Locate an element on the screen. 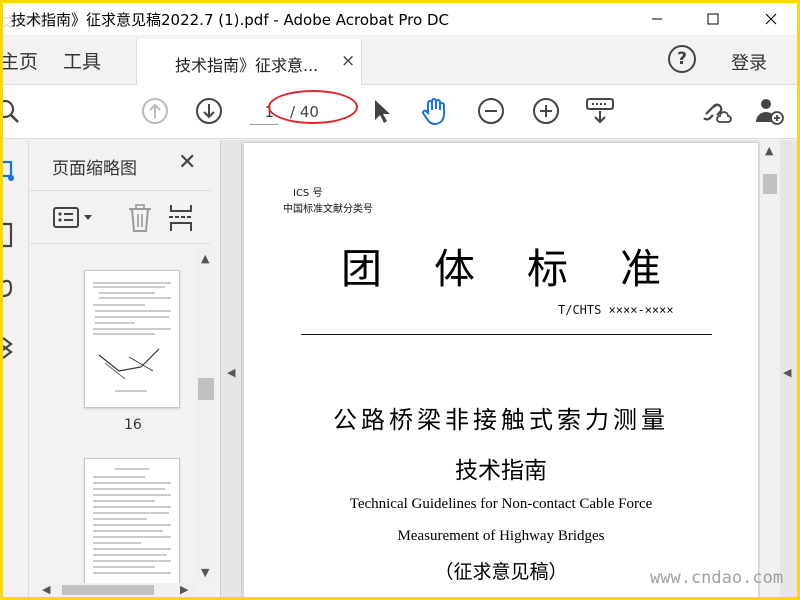 This screenshot has width=800, height=600. watermark-bottom: www.cndao.com is located at coordinates (717, 578).